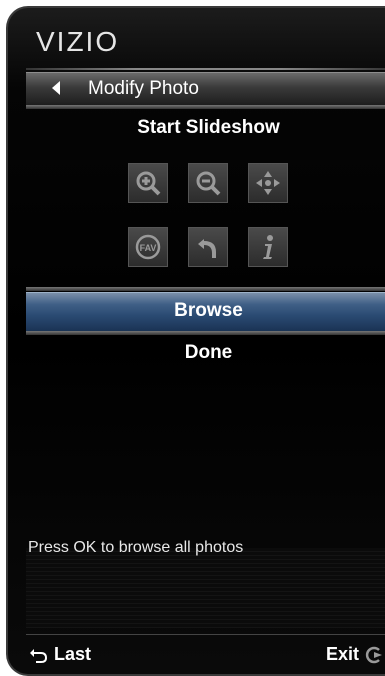  What do you see at coordinates (143, 88) in the screenshot?
I see `menu-title: Modify Photo` at bounding box center [143, 88].